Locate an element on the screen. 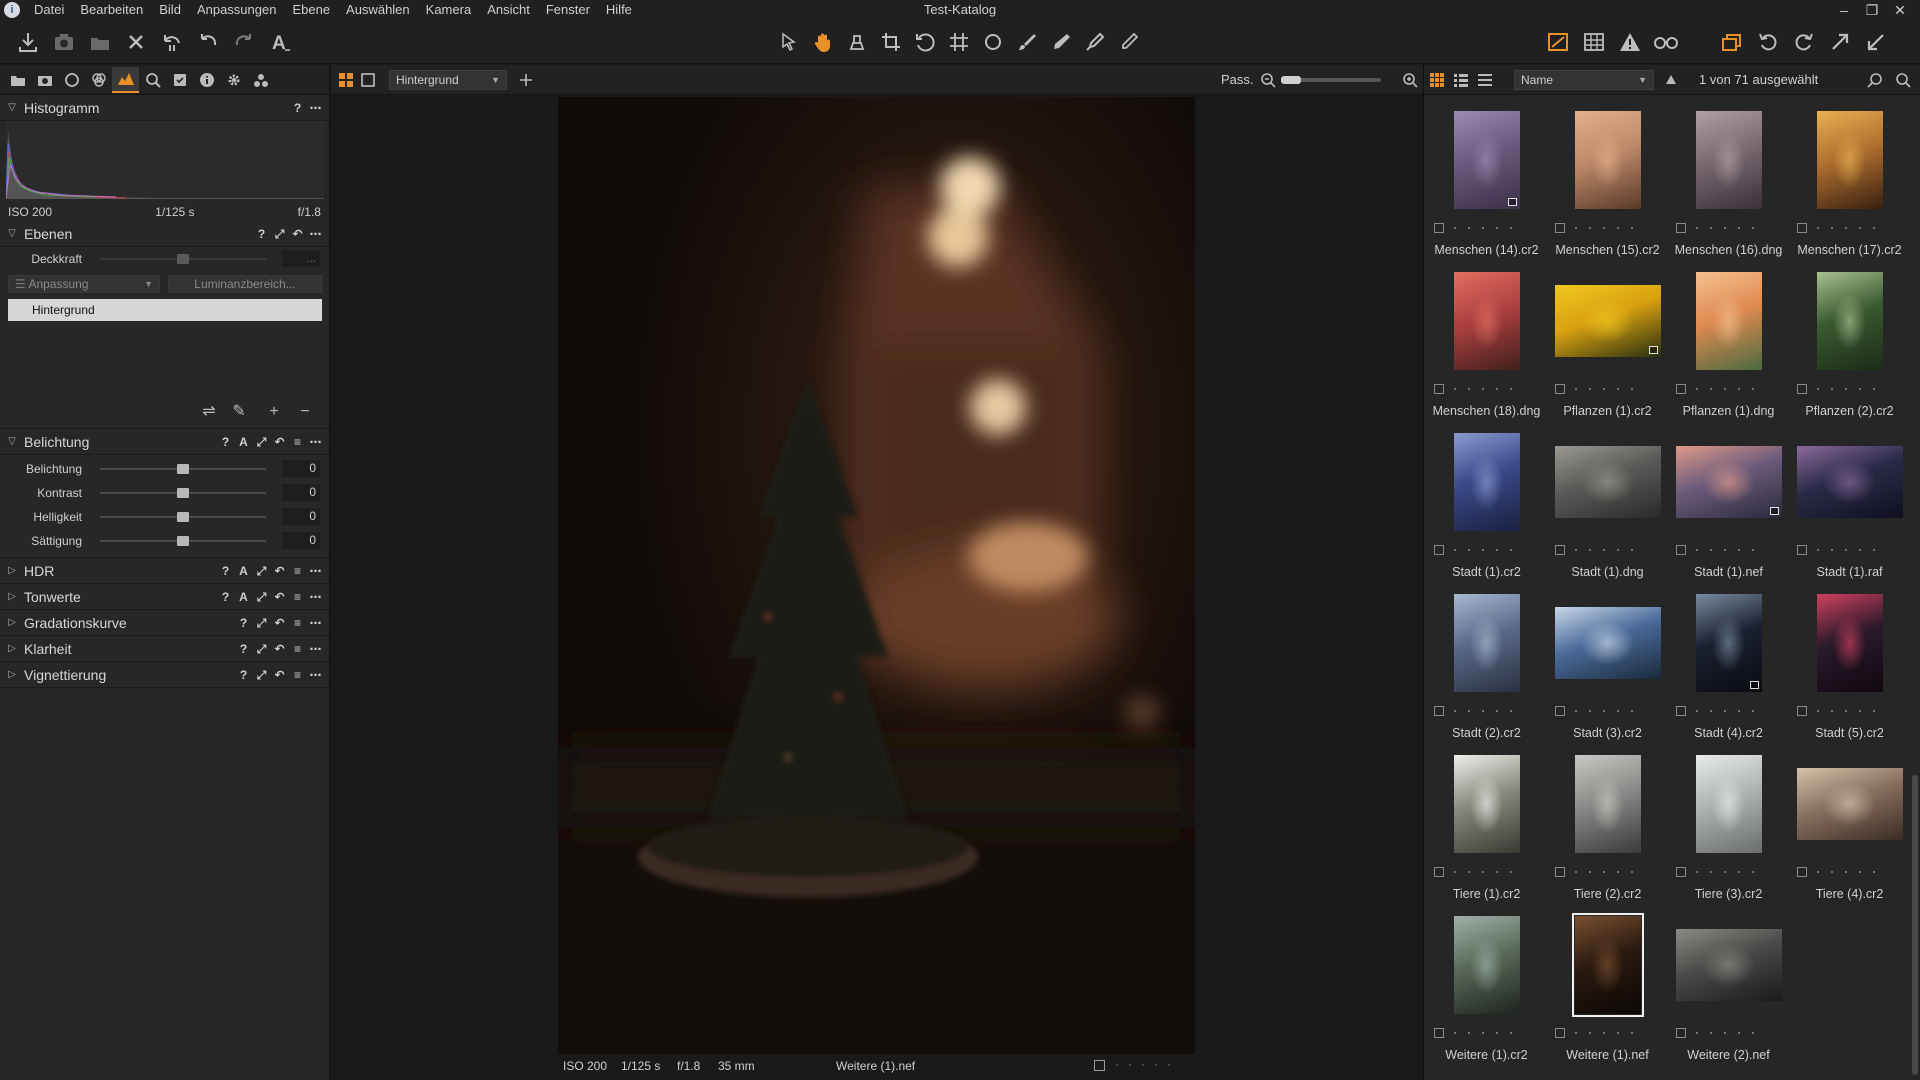 The image size is (1920, 1080). lens-tab-icon is located at coordinates (71, 80).